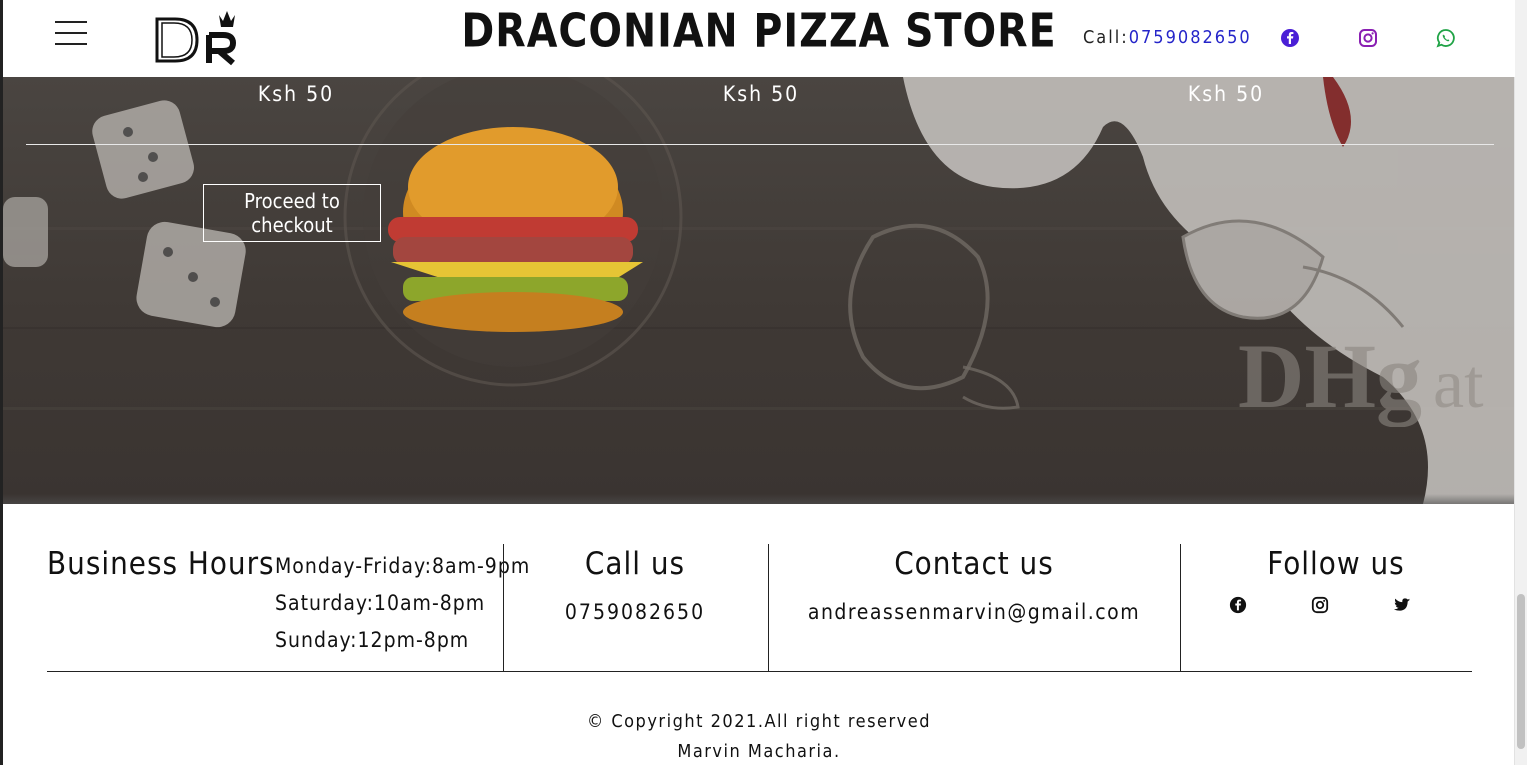 This screenshot has height=765, width=1527. Describe the element at coordinates (1330, 376) in the screenshot. I see `svg-text: DHg` at that location.